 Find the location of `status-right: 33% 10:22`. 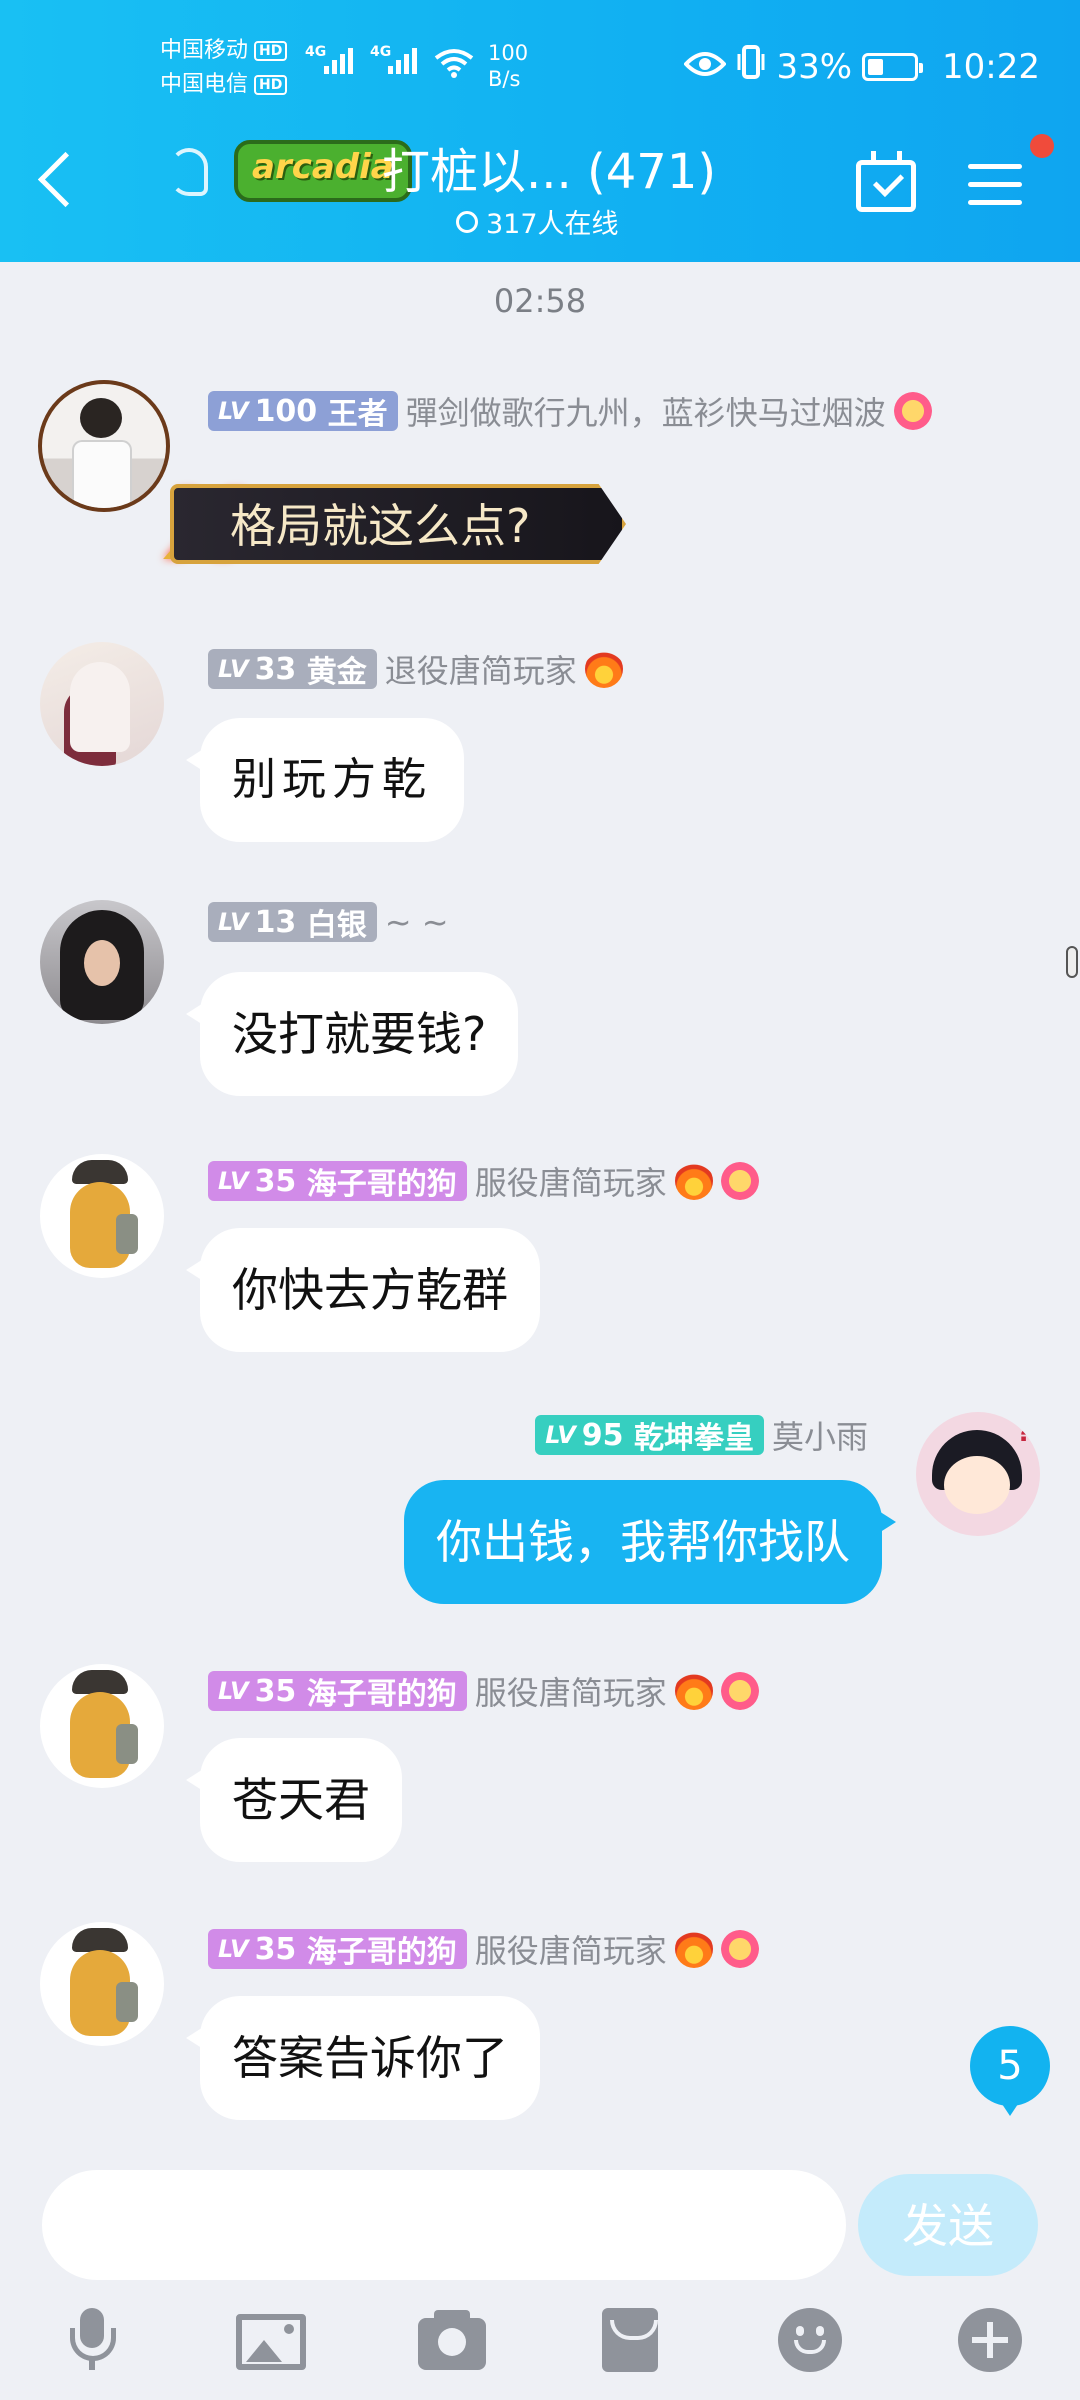

status-right: 33% 10:22 is located at coordinates (861, 66).